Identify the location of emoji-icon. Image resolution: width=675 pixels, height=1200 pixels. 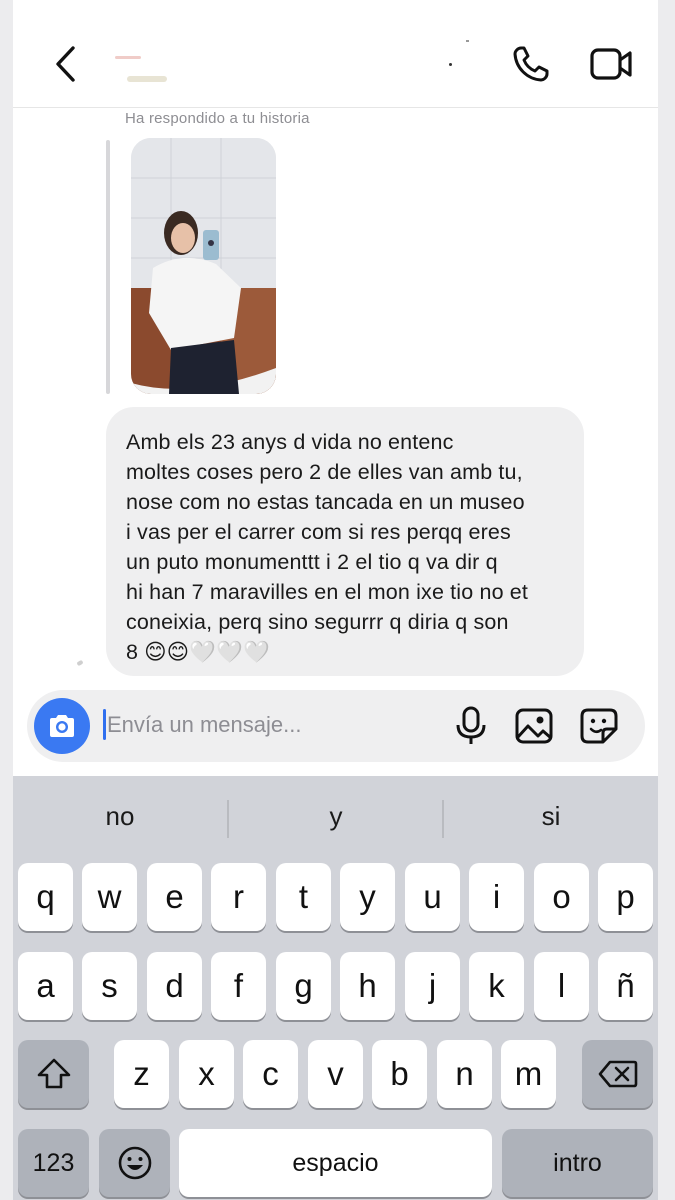
(134, 1163).